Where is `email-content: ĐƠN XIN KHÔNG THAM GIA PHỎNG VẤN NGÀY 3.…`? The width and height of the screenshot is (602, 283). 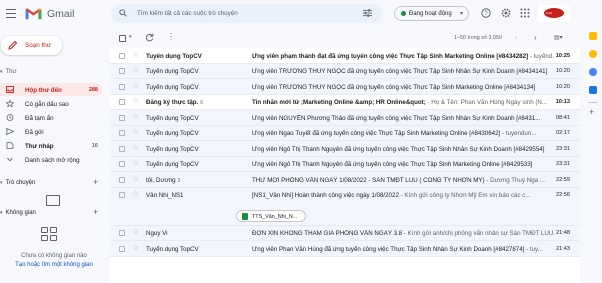 email-content: ĐƠN XIN KHÔNG THAM GIA PHỎNG VẤN NGÀY 3.… is located at coordinates (403, 233).